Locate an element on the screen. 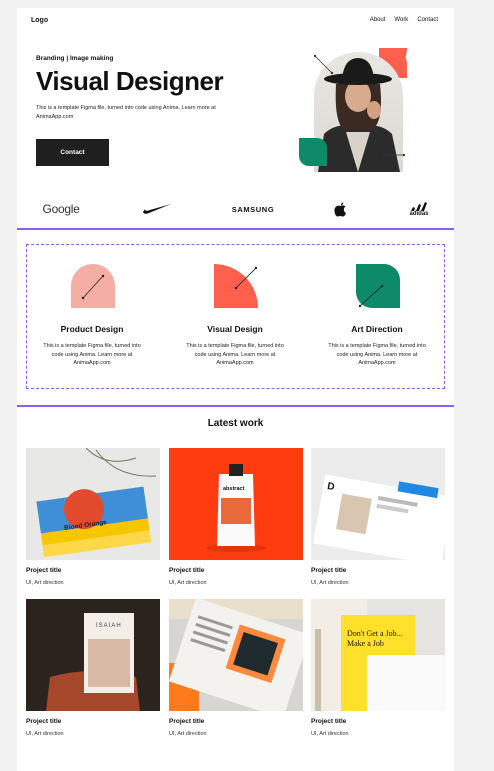 The image size is (494, 771). project-thumbnail: D is located at coordinates (378, 504).